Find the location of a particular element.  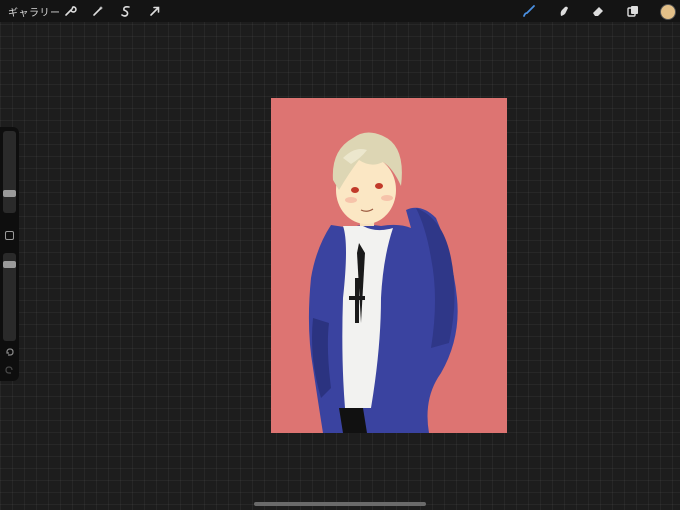

brush-icon is located at coordinates (529, 11).